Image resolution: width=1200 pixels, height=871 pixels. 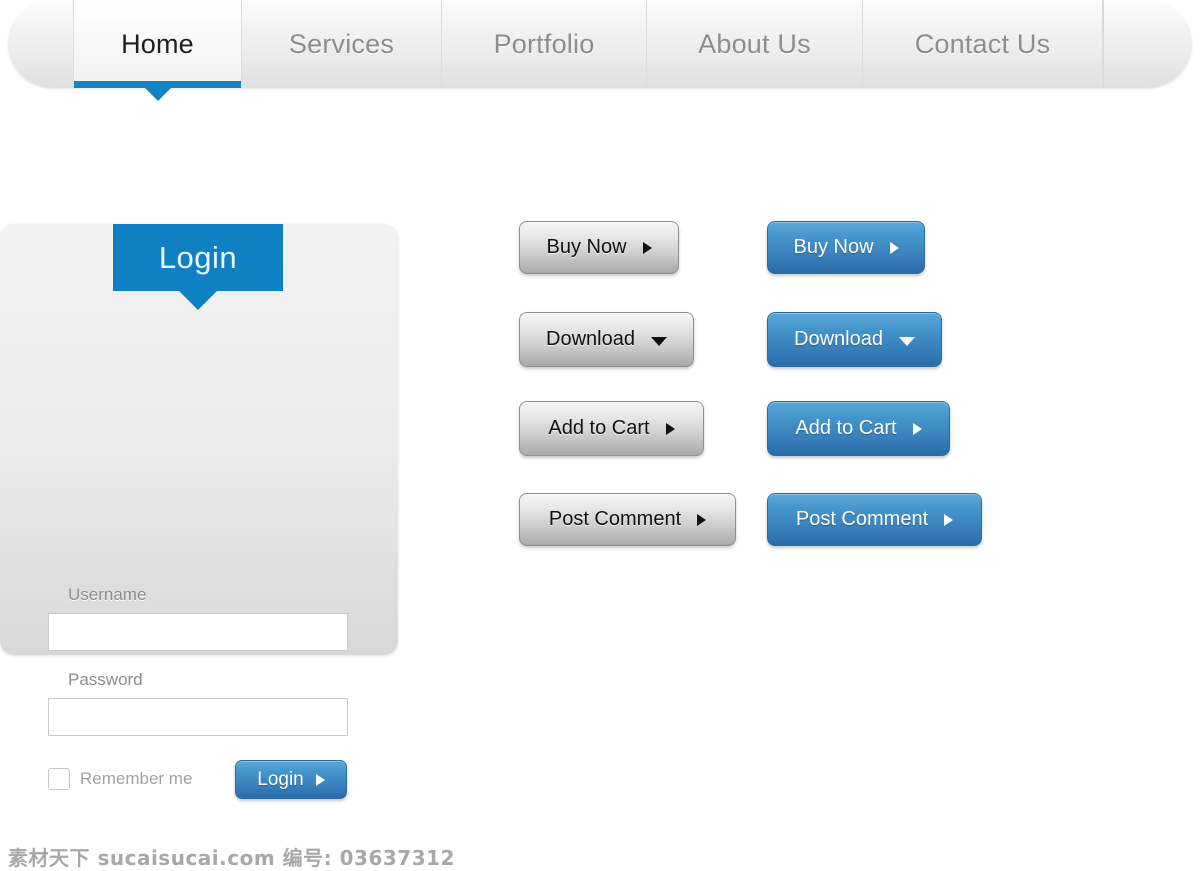 I want to click on add-to-cart-gray-label: Add to Cart, so click(x=599, y=428).